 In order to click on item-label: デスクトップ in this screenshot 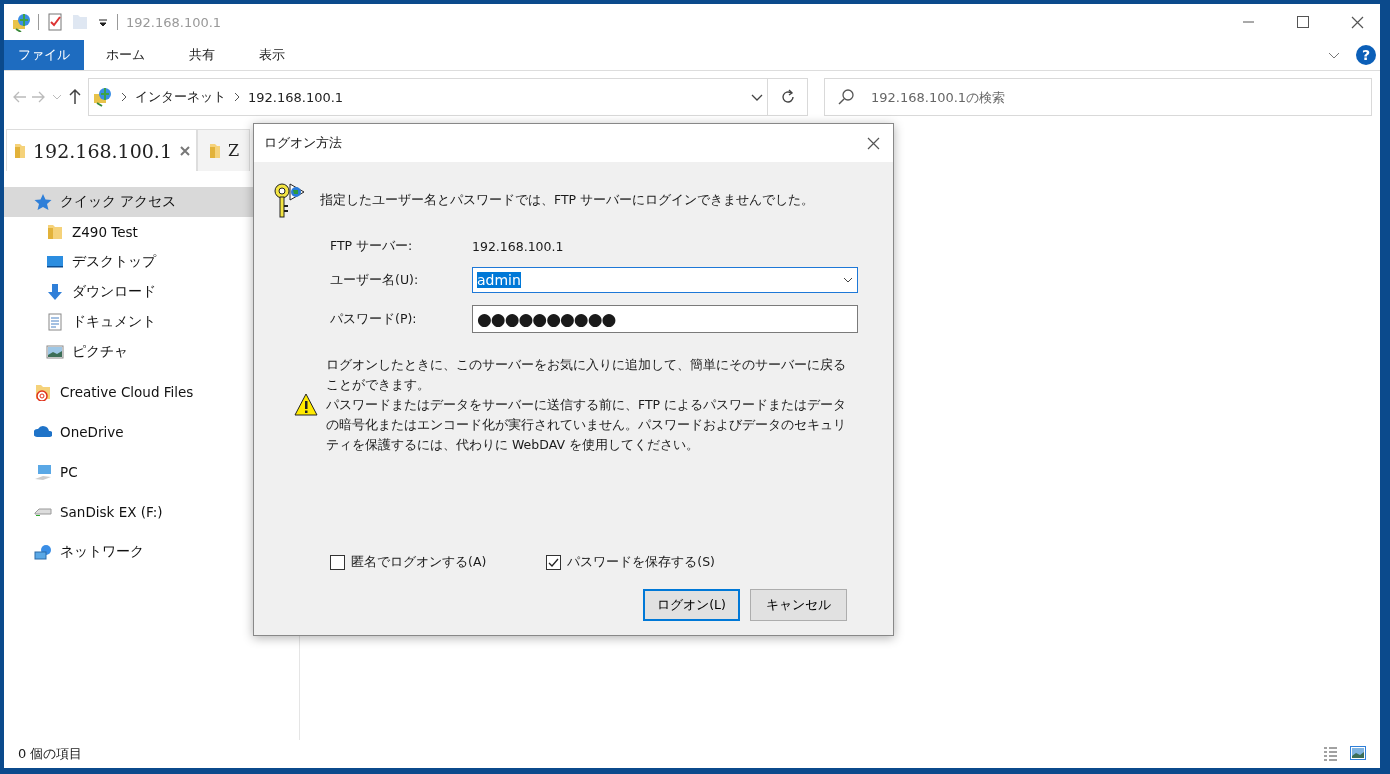, I will do `click(114, 262)`.